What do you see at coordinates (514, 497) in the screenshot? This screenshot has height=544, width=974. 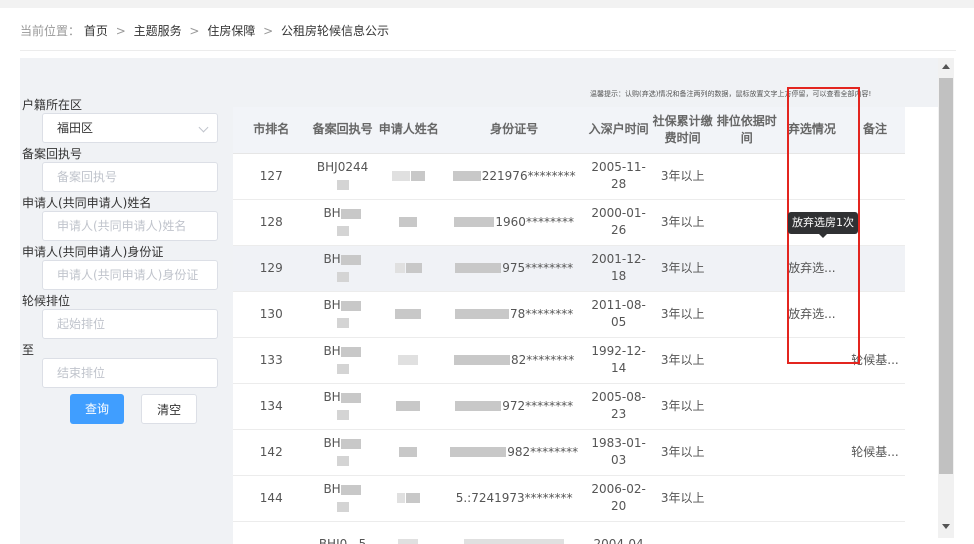 I see `cell-id-text: 5.:7241973********` at bounding box center [514, 497].